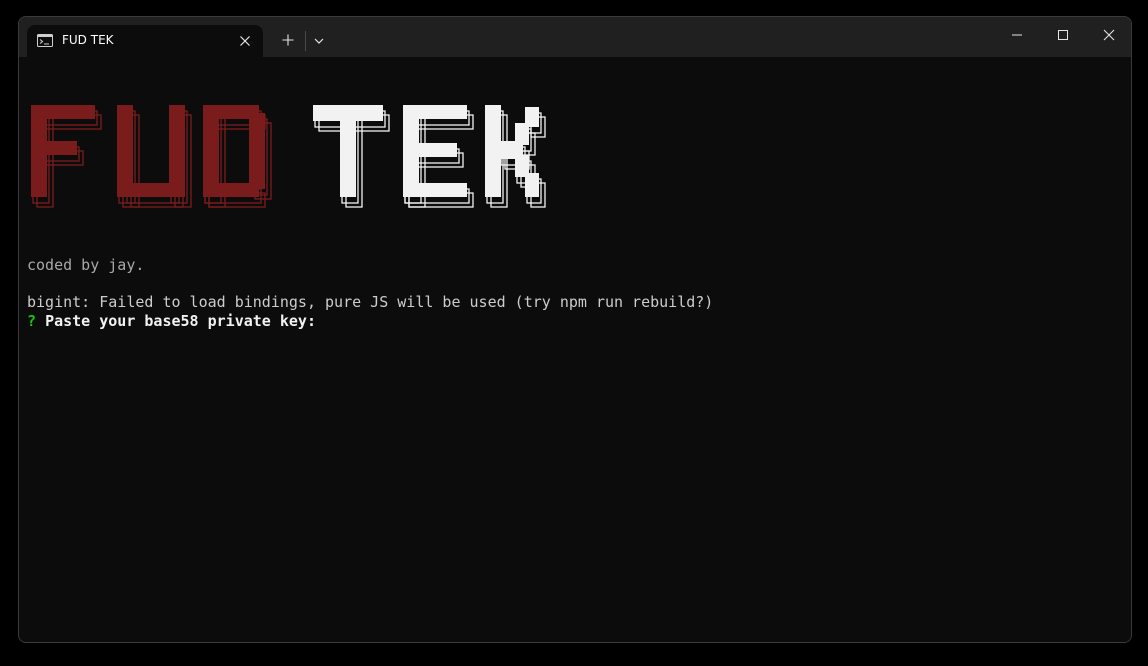 The image size is (1148, 666). I want to click on terminal-icon, so click(45, 40).